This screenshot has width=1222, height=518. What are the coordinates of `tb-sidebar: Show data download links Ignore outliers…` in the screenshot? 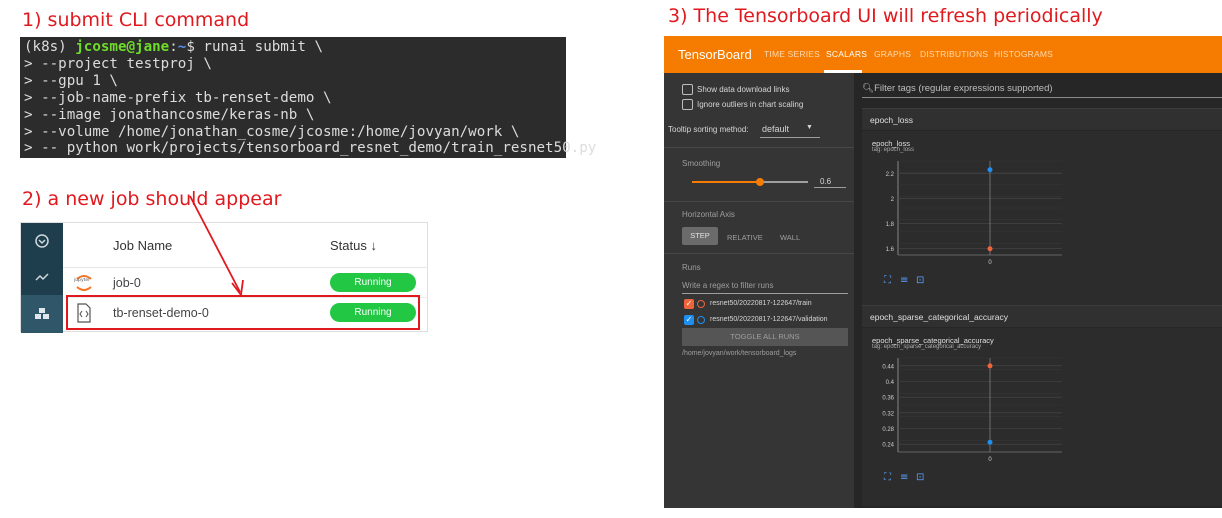 It's located at (759, 290).